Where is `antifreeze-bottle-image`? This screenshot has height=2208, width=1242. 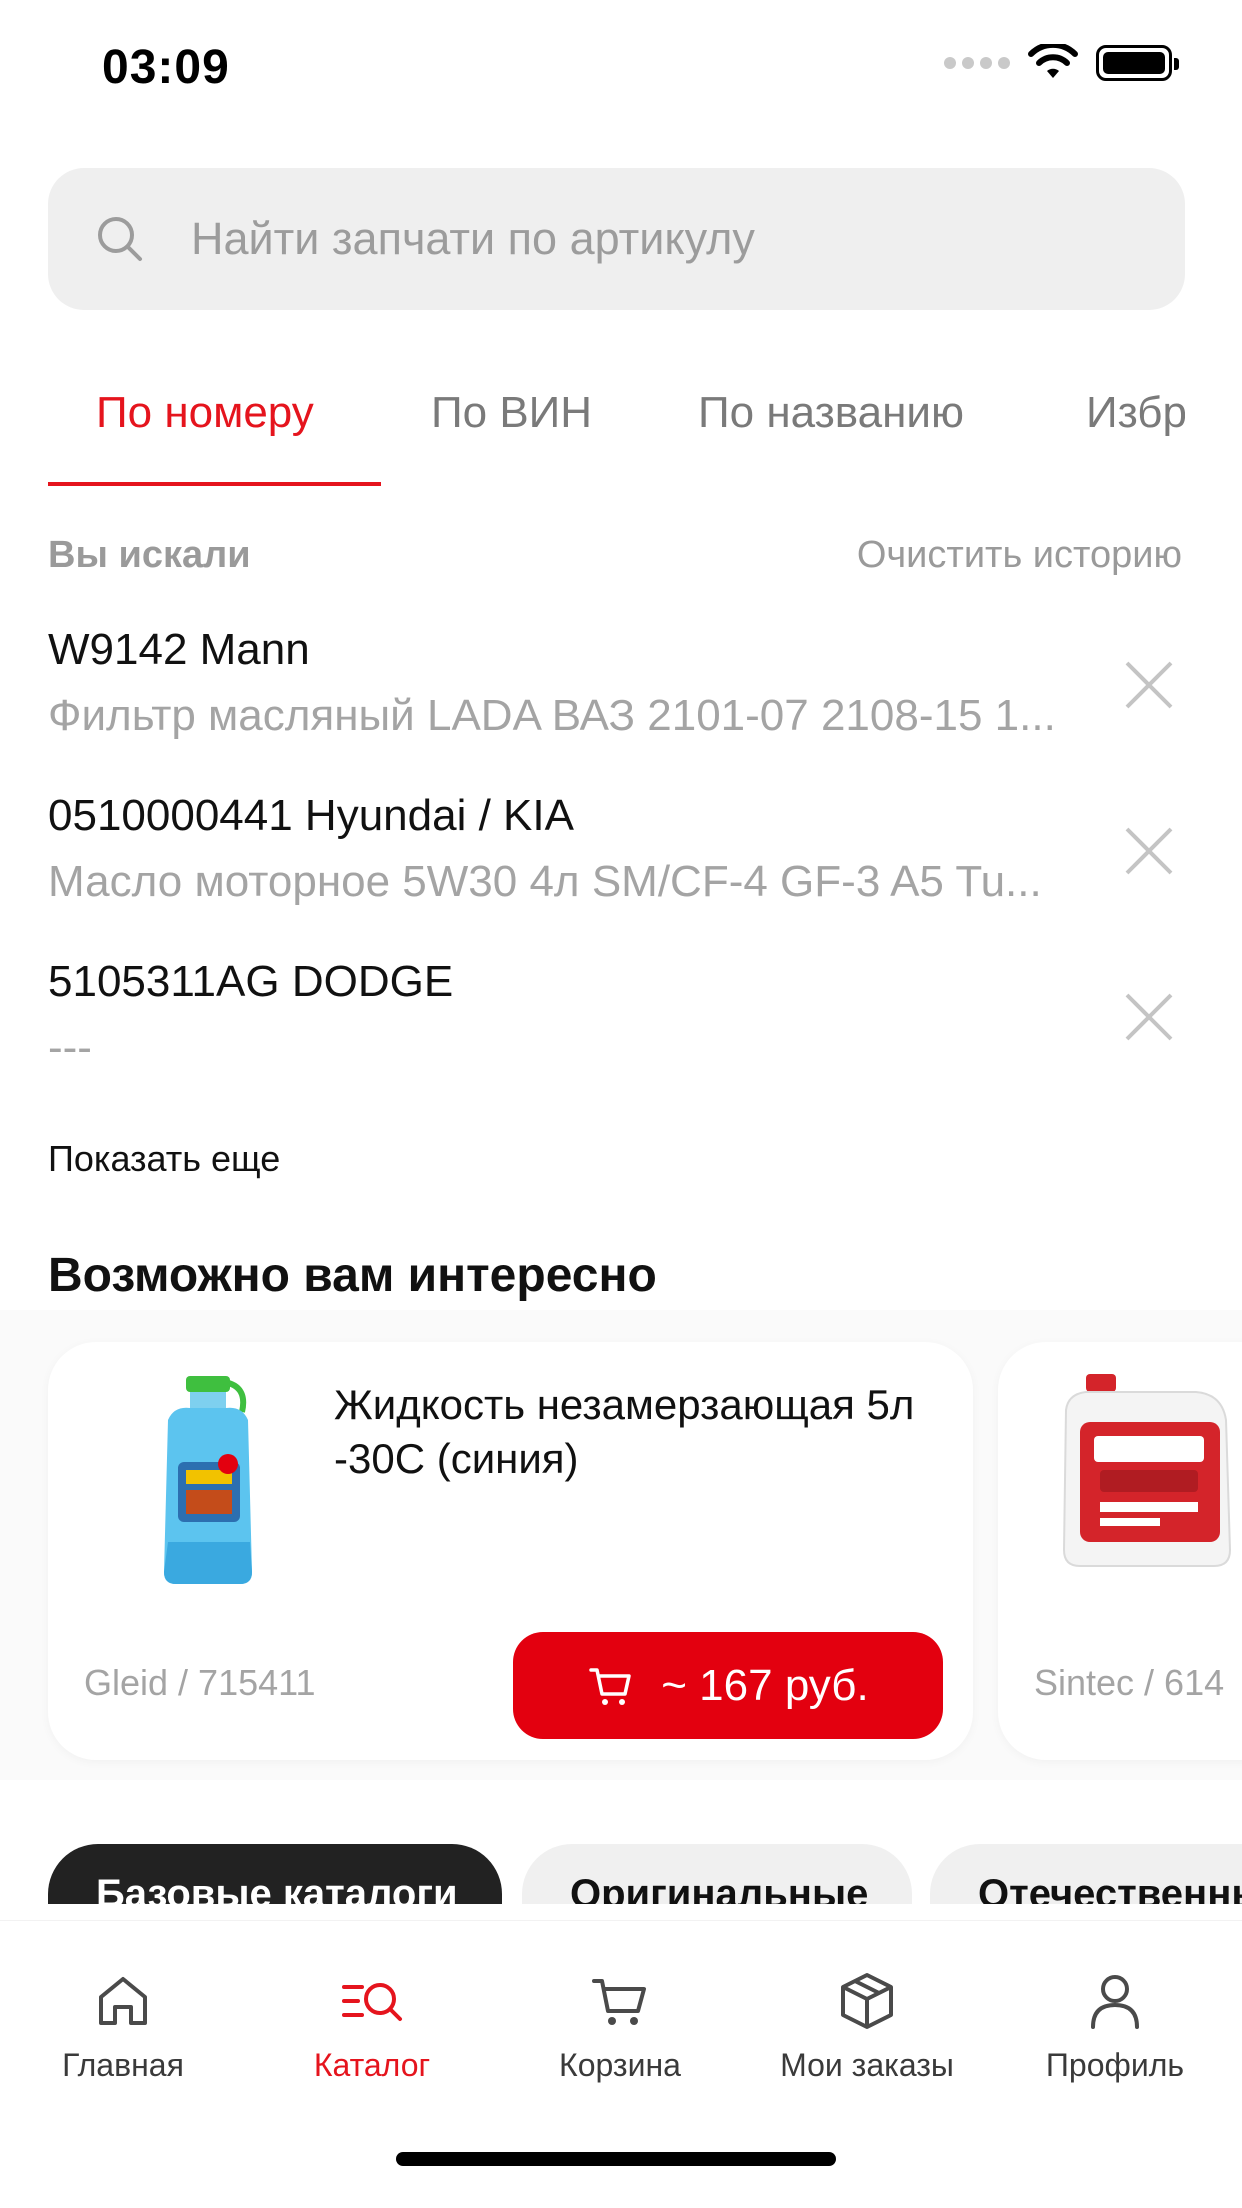
antifreeze-bottle-image is located at coordinates (208, 1480).